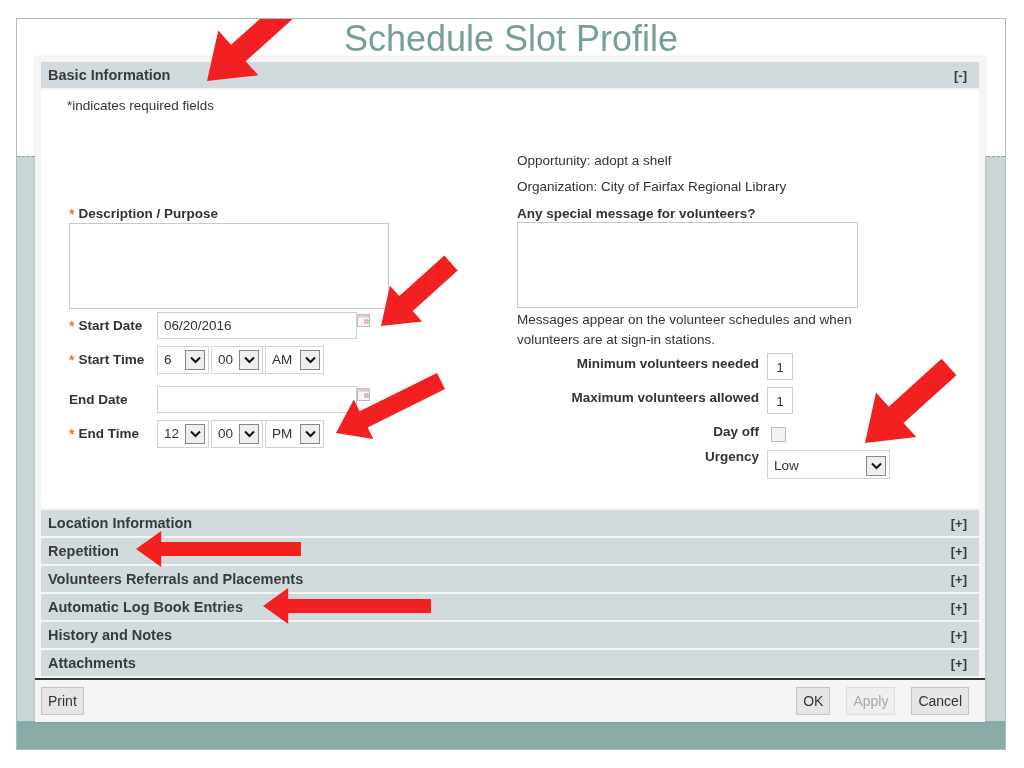  Describe the element at coordinates (510, 635) in the screenshot. I see `section-header: History and Notes [+]` at that location.